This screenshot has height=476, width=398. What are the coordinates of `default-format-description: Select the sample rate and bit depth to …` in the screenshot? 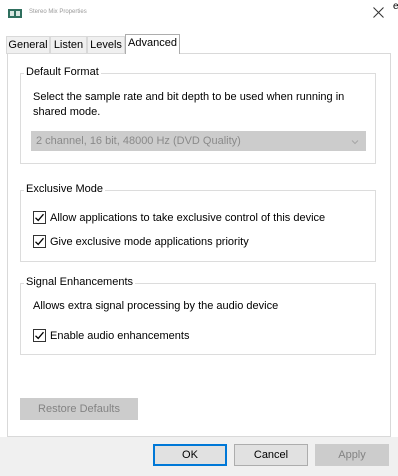 It's located at (189, 104).